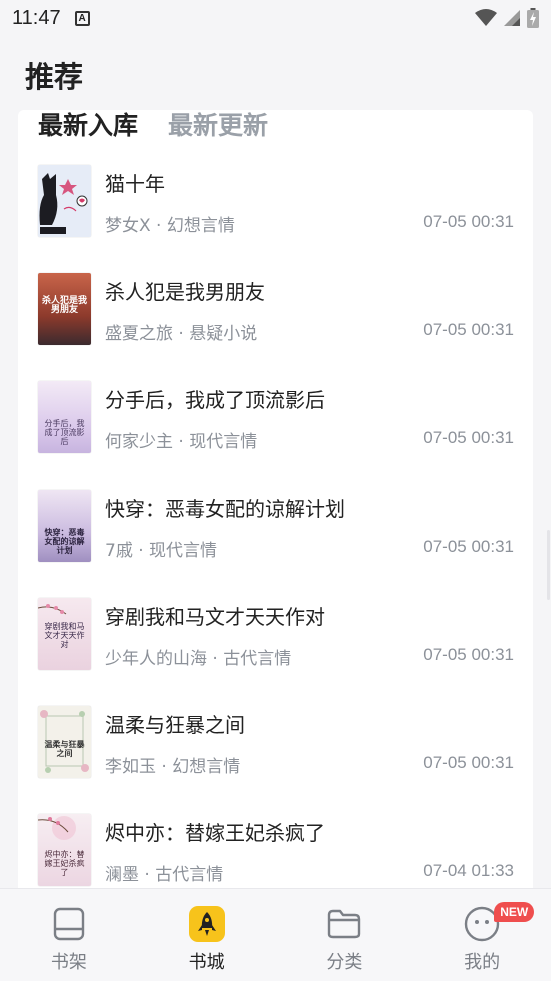 This screenshot has width=551, height=981. What do you see at coordinates (215, 400) in the screenshot?
I see `book-title: 分手后，我成了顶流影后` at bounding box center [215, 400].